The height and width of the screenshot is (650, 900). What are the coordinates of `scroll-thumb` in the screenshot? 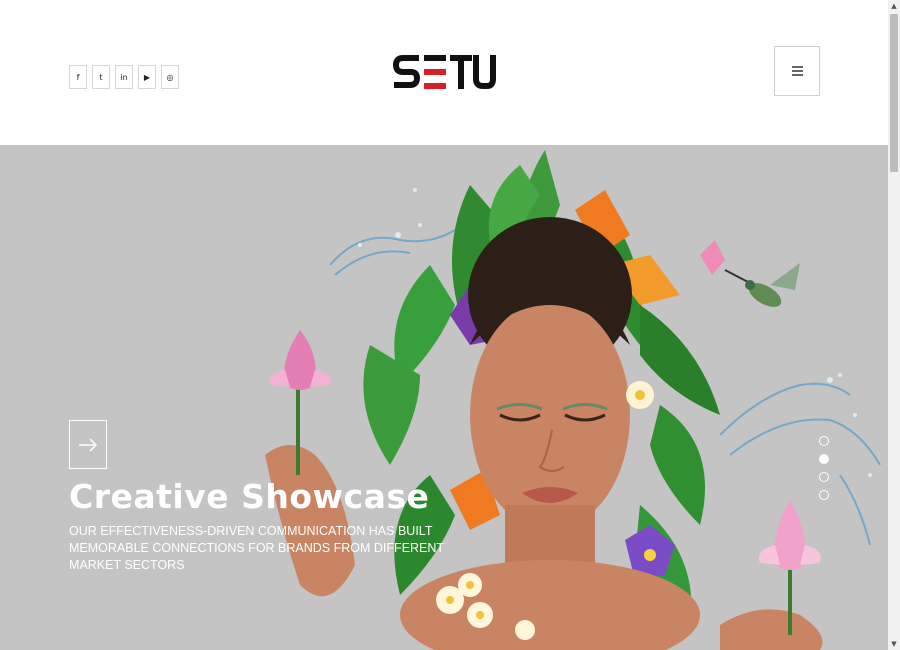 It's located at (894, 93).